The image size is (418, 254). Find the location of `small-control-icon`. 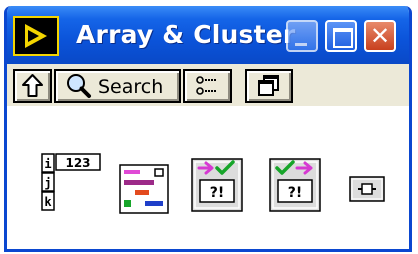

small-control-icon is located at coordinates (367, 189).